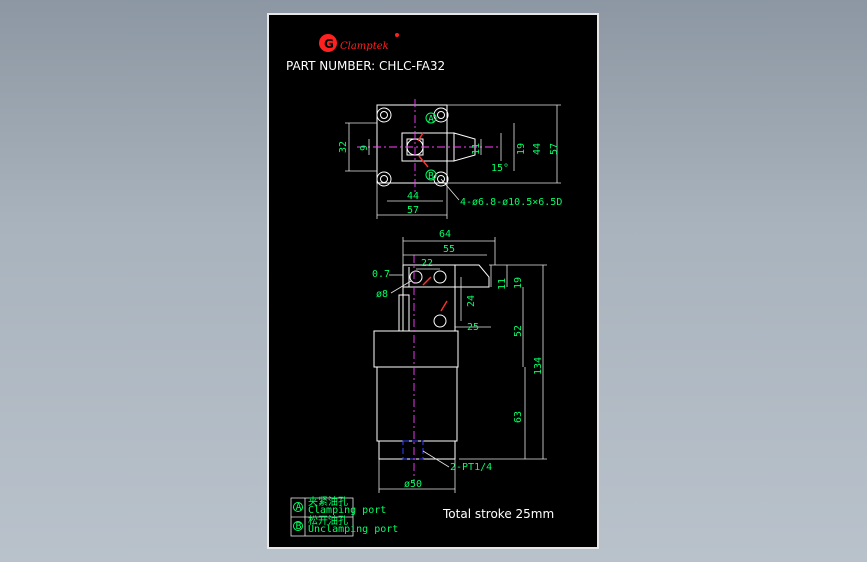  I want to click on legend-b-en: Unclamping port, so click(353, 529).